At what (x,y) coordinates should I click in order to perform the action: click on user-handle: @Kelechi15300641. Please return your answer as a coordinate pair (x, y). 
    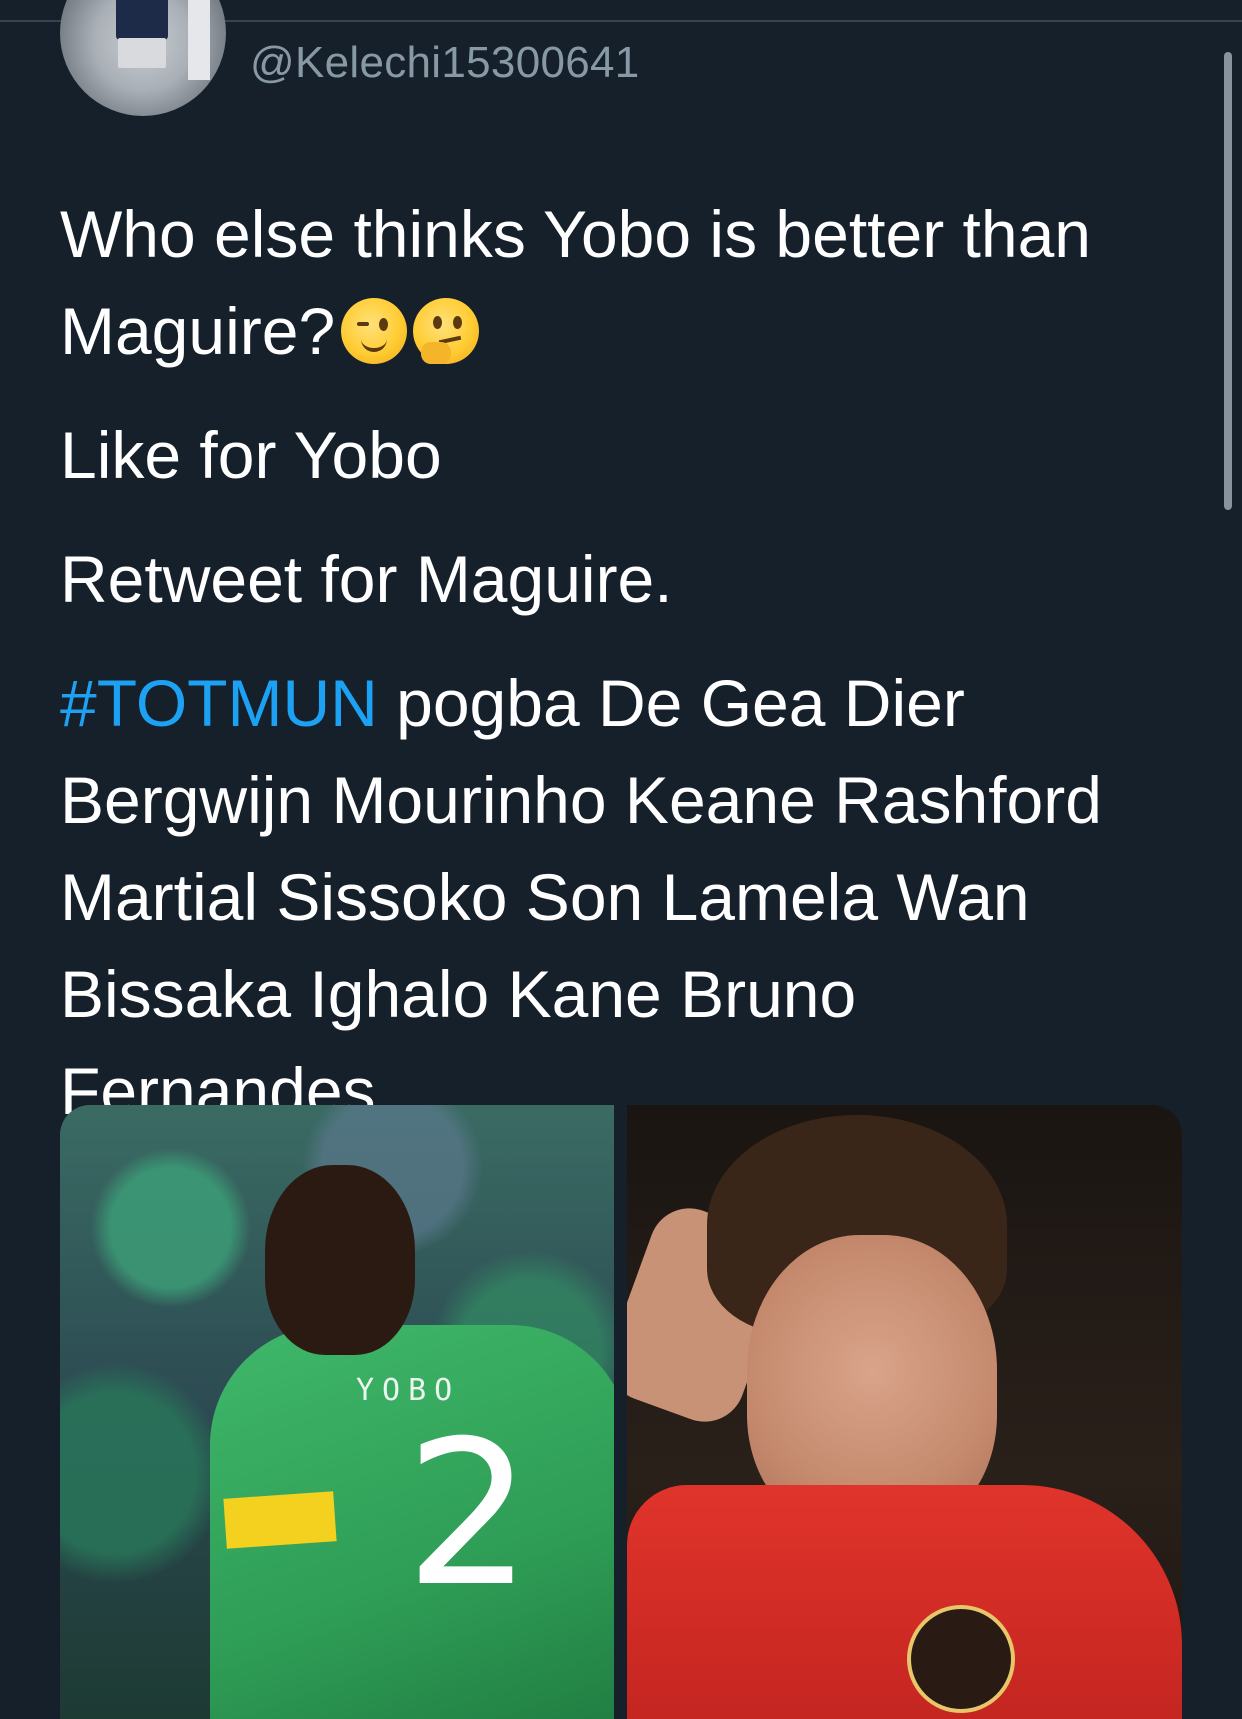
    Looking at the image, I should click on (445, 63).